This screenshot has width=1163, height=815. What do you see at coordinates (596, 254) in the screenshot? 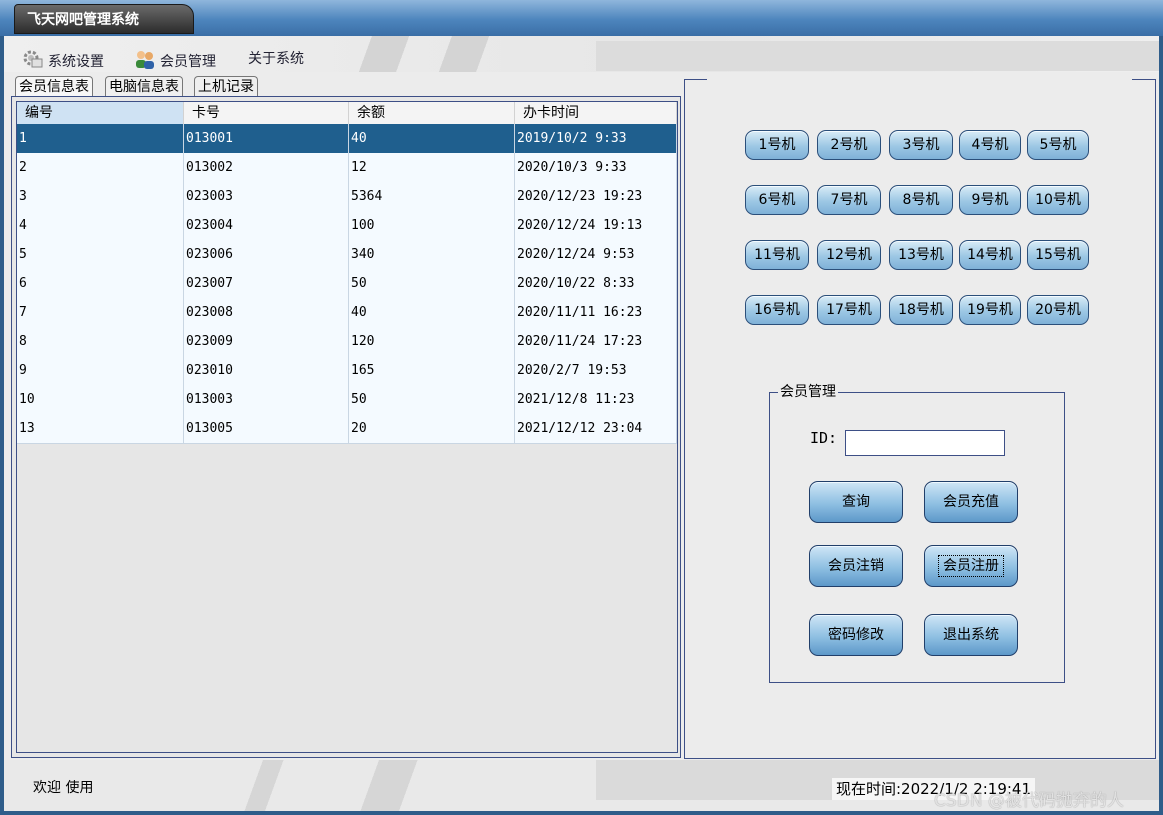
I see `cell-issue-time: 2020/12/24 9:53` at bounding box center [596, 254].